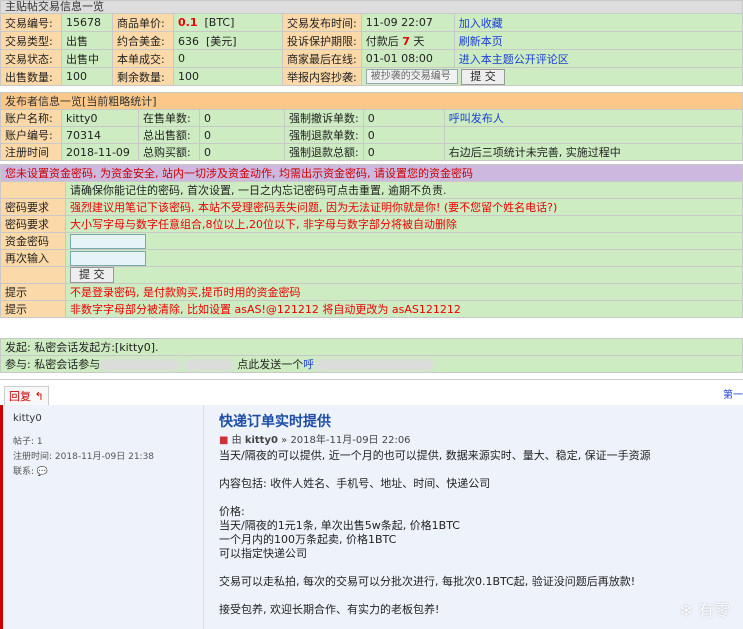  What do you see at coordinates (188, 41) in the screenshot?
I see `usd-value: 636` at bounding box center [188, 41].